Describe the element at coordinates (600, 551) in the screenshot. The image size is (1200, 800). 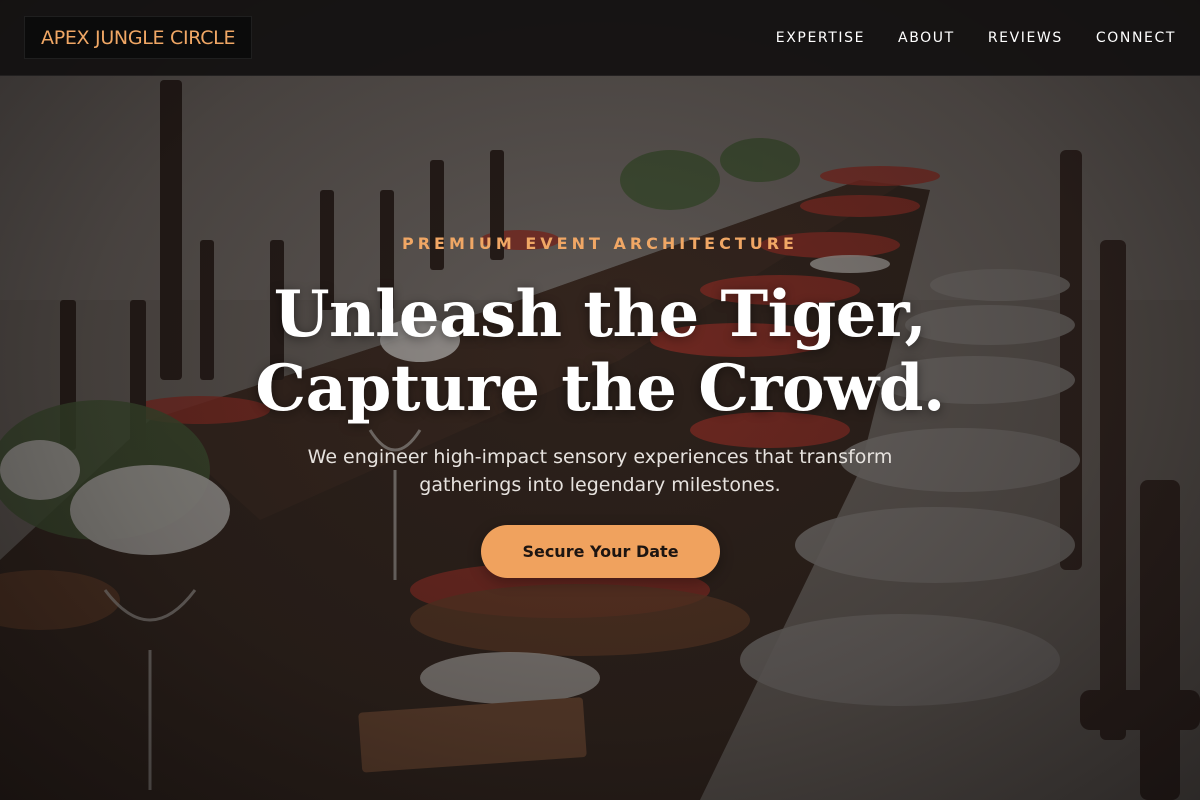
I see `secure-date-button: Secure Your Date` at that location.